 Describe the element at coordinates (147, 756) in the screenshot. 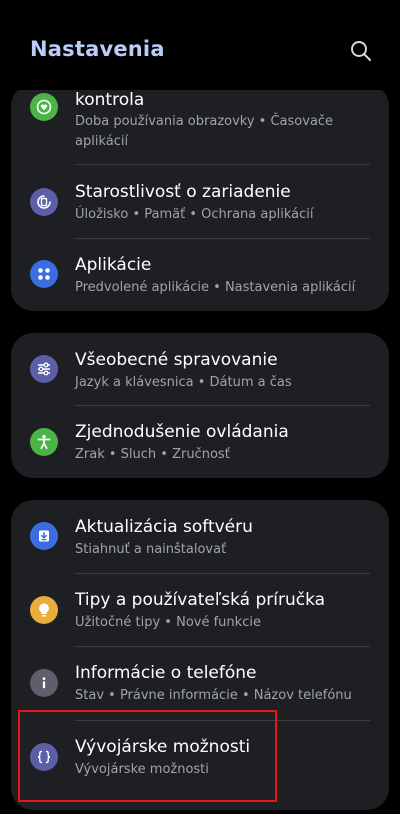

I see `highlight-box` at that location.